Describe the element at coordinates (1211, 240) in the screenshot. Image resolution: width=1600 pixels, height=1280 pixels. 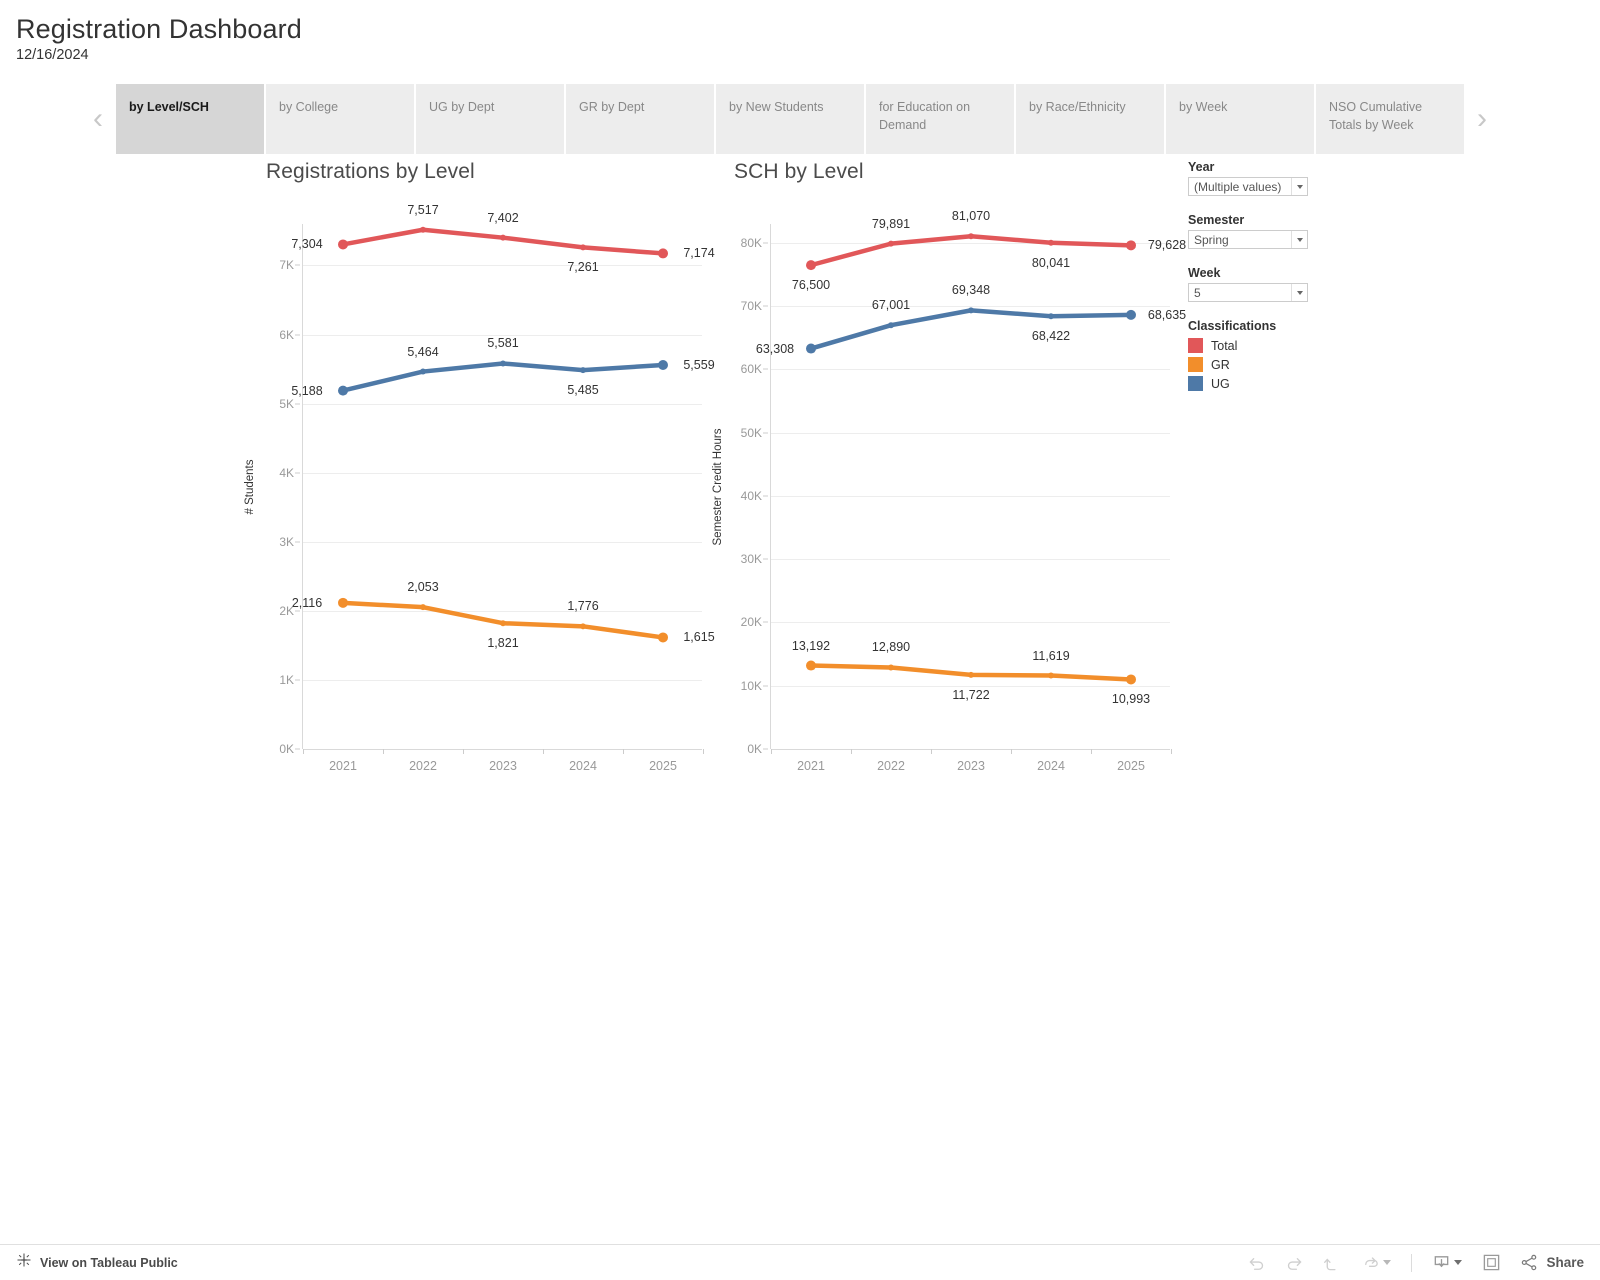
I see `filter-semester-value: Spring` at that location.